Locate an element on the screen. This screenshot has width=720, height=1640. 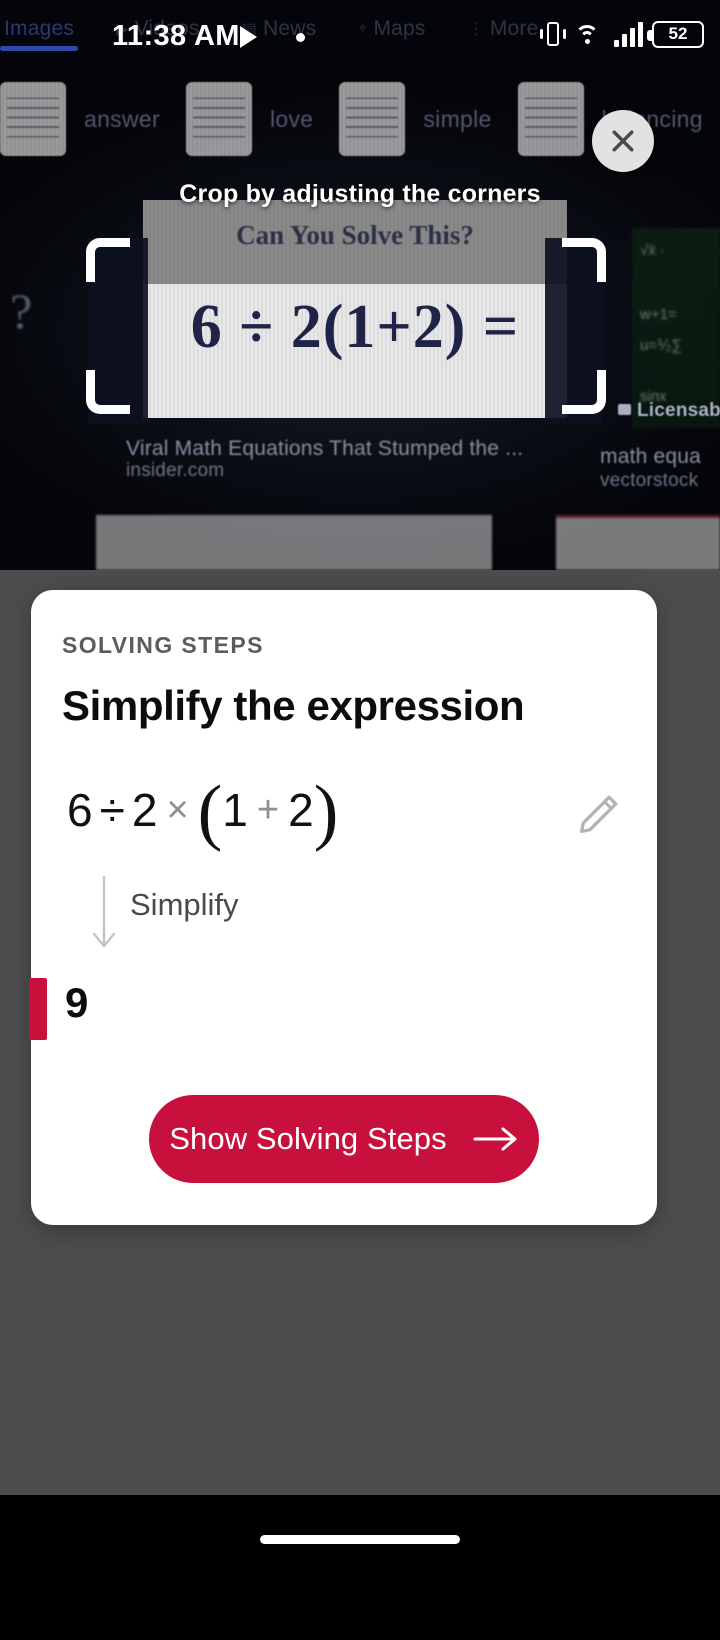
cellular-signal-icon is located at coordinates (628, 34).